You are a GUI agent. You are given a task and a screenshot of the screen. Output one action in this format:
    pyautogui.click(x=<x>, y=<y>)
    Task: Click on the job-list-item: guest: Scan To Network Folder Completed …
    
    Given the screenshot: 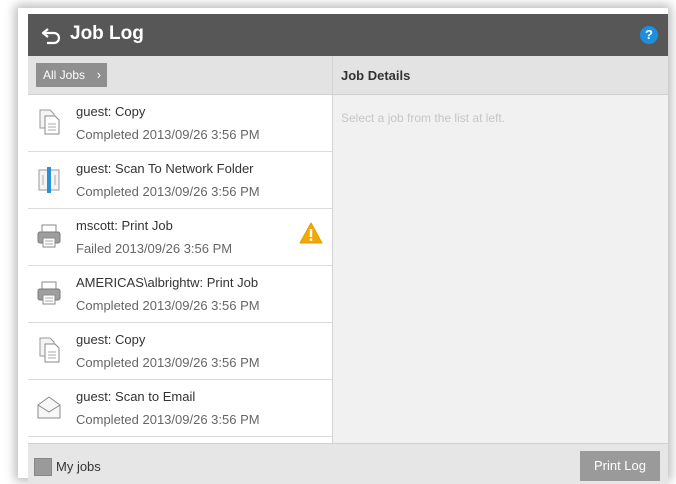 What is the action you would take?
    pyautogui.click(x=180, y=180)
    